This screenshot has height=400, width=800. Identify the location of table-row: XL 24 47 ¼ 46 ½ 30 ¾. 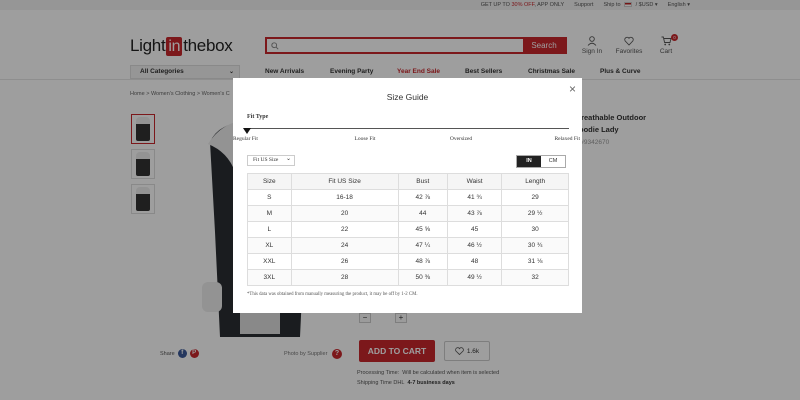
(408, 245).